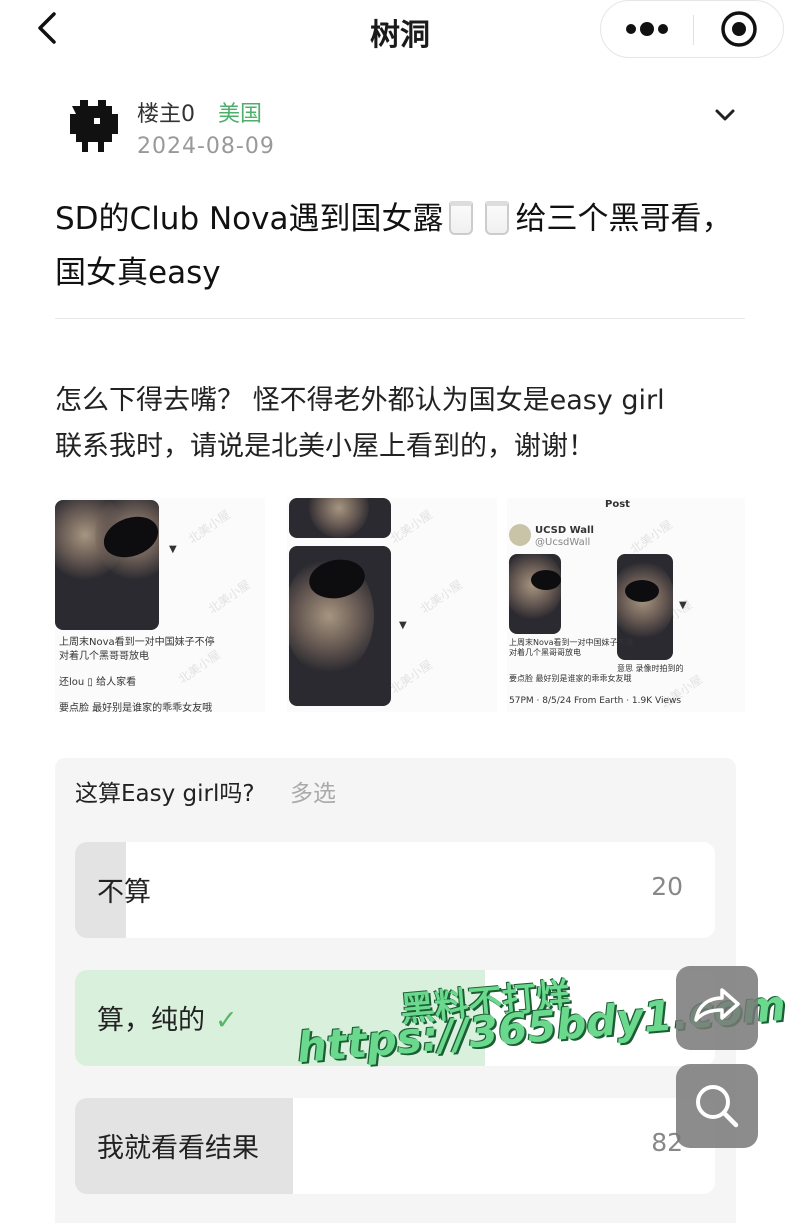  What do you see at coordinates (313, 794) in the screenshot?
I see `poll-type: 多选` at bounding box center [313, 794].